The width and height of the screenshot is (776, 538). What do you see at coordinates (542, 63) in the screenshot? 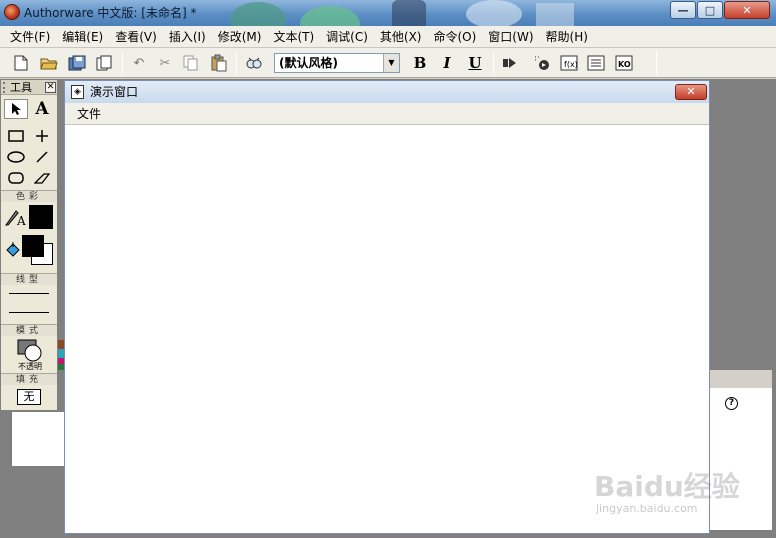
I see `control-panel-icon` at bounding box center [542, 63].